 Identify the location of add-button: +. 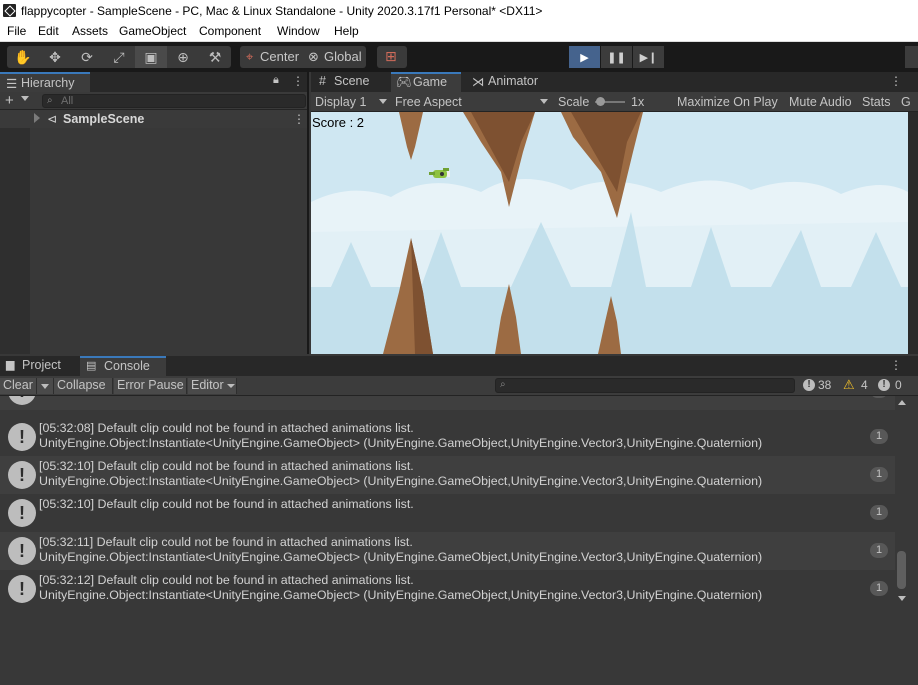
(9, 100).